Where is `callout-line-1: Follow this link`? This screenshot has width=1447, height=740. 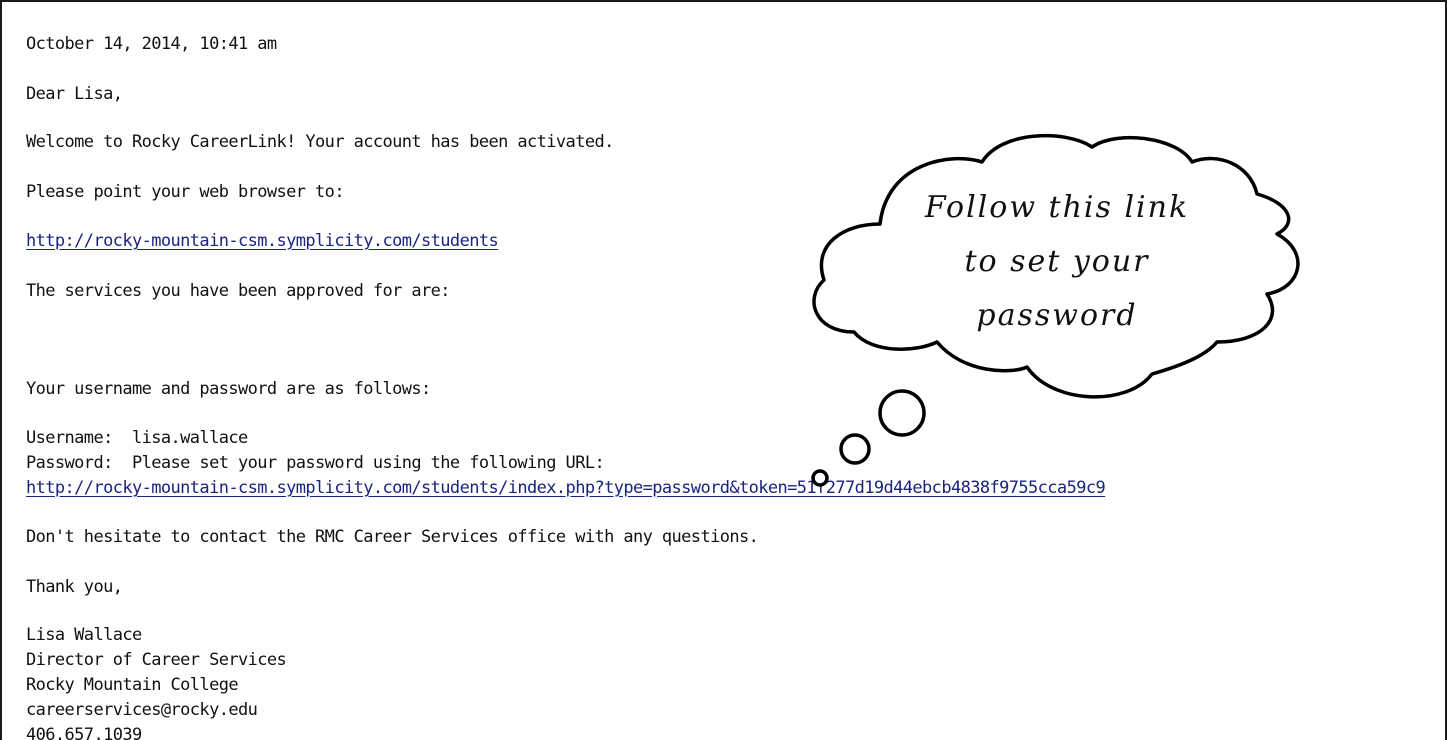
callout-line-1: Follow this link is located at coordinates (1057, 207).